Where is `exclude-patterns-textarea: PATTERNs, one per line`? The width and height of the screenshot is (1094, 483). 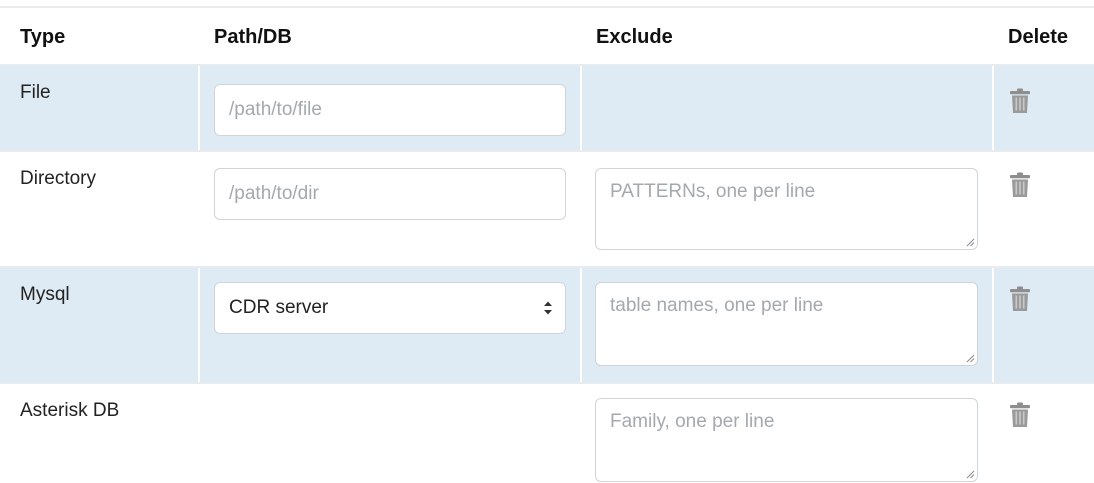 exclude-patterns-textarea: PATTERNs, one per line is located at coordinates (786, 209).